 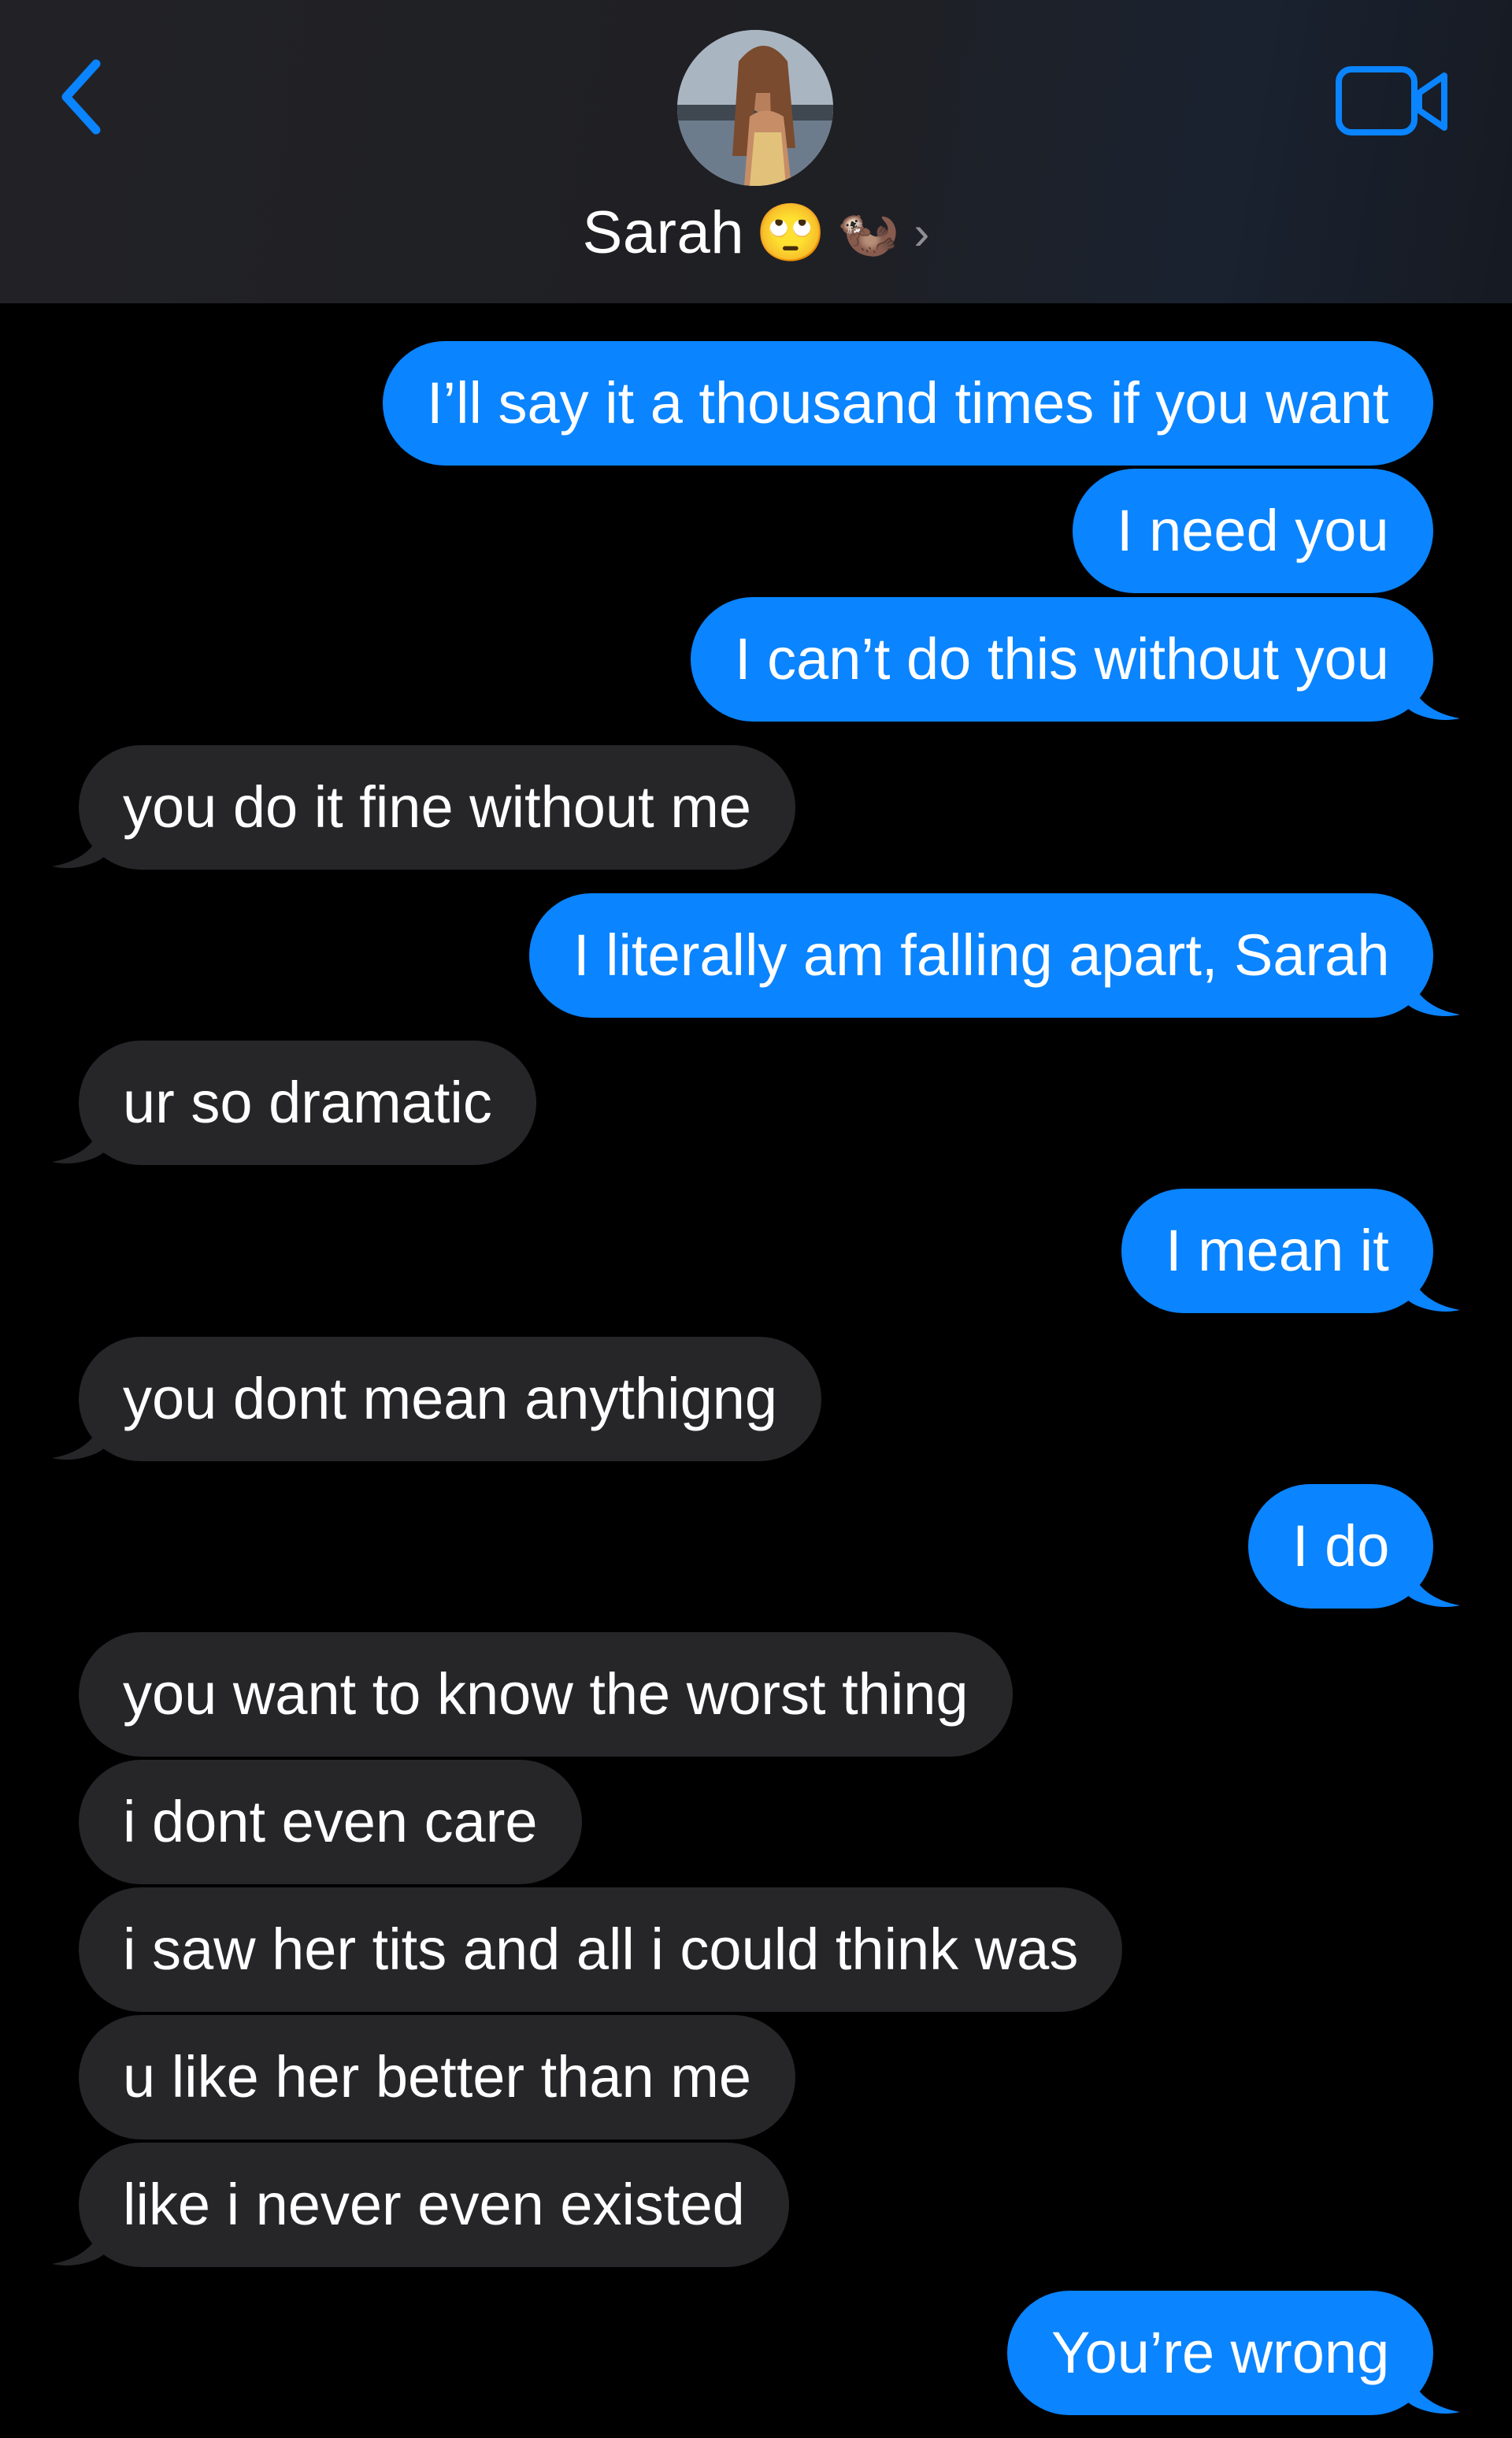 I want to click on sent-message-bubble: I’ll say it a thousand times if you want, so click(x=908, y=403).